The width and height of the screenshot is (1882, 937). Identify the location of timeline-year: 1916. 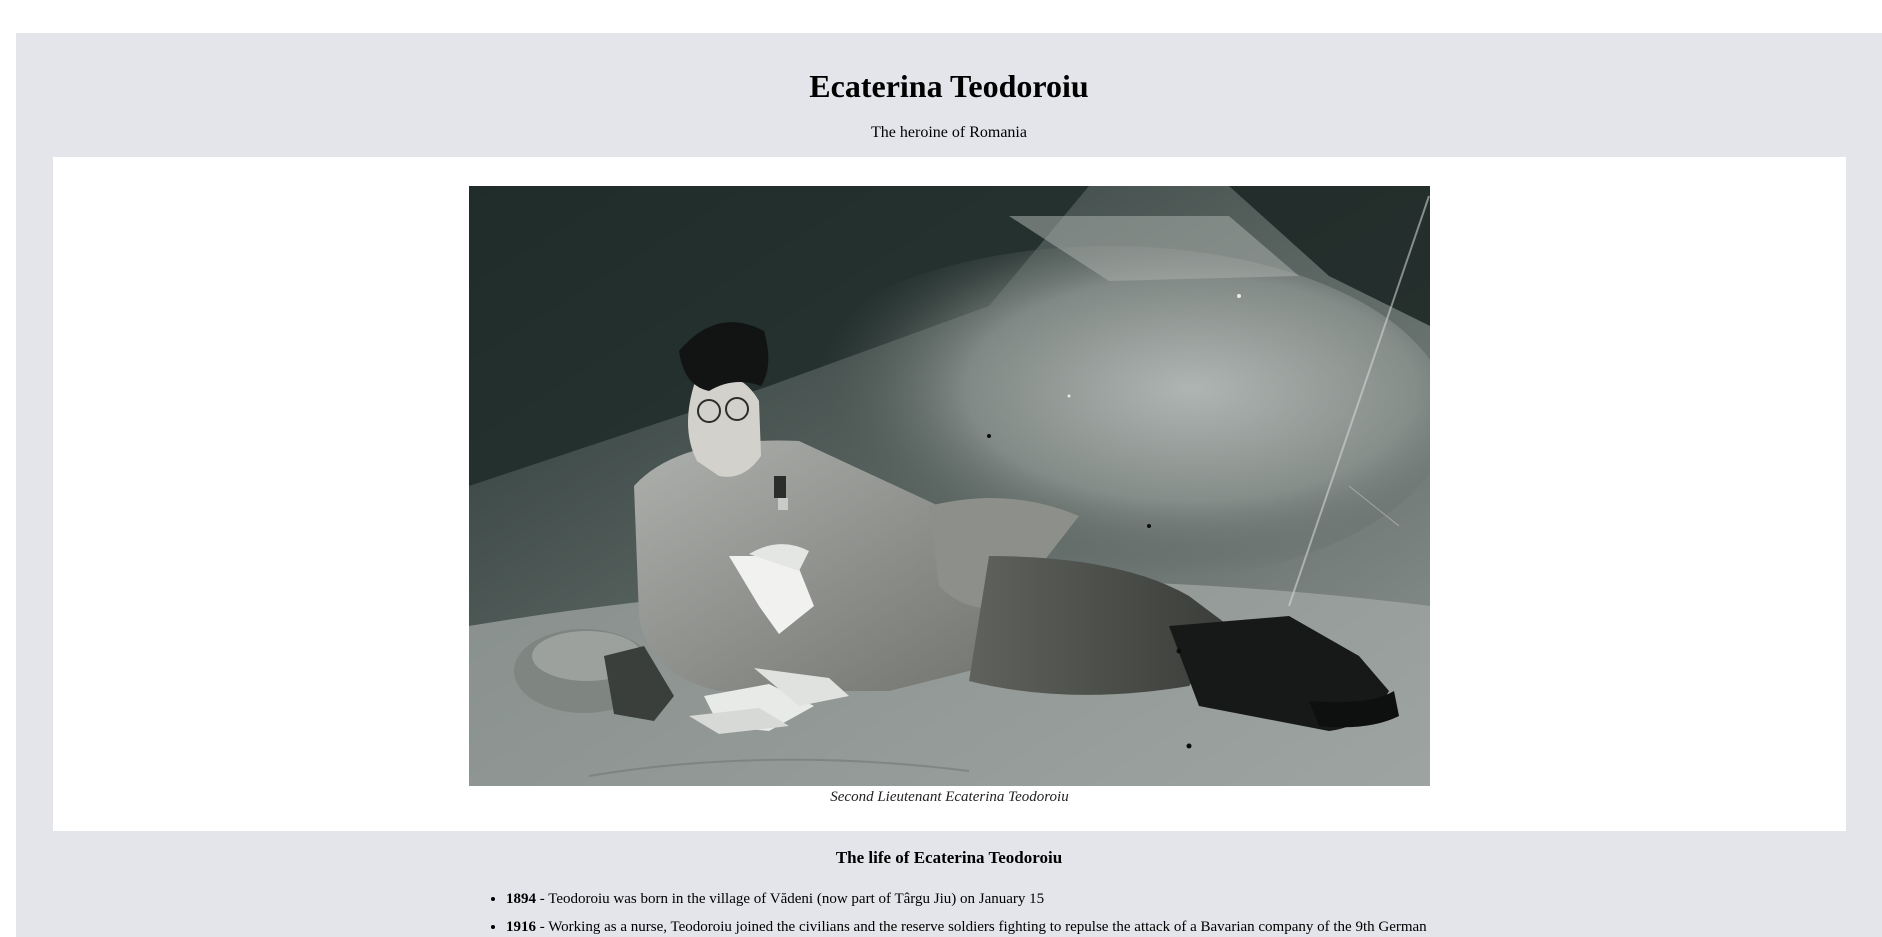
(521, 927).